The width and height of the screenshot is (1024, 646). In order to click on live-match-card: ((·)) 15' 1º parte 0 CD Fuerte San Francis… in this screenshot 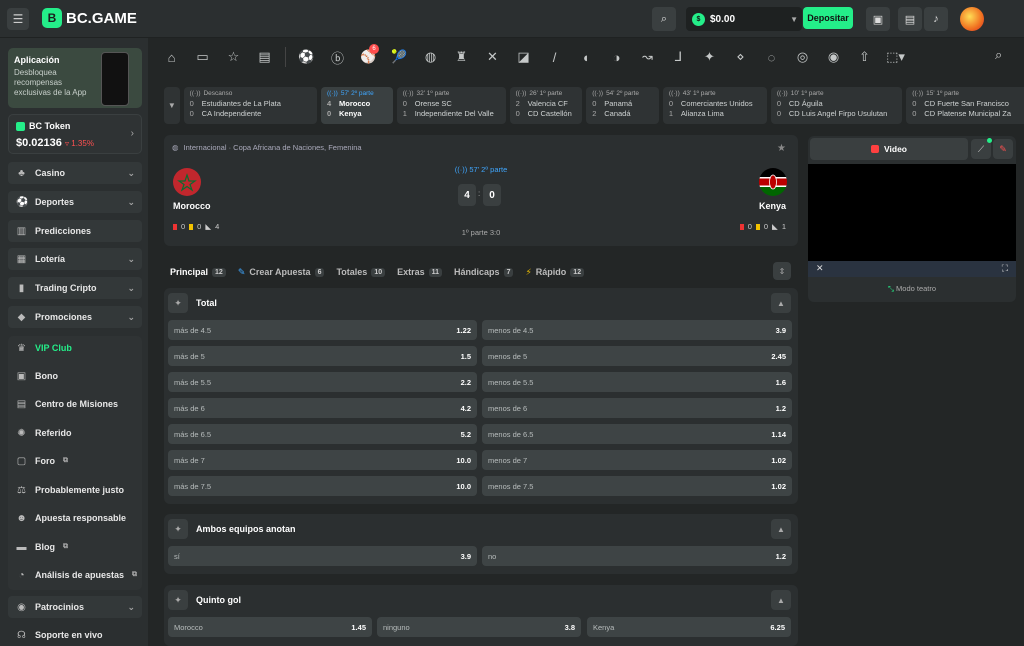, I will do `click(965, 105)`.